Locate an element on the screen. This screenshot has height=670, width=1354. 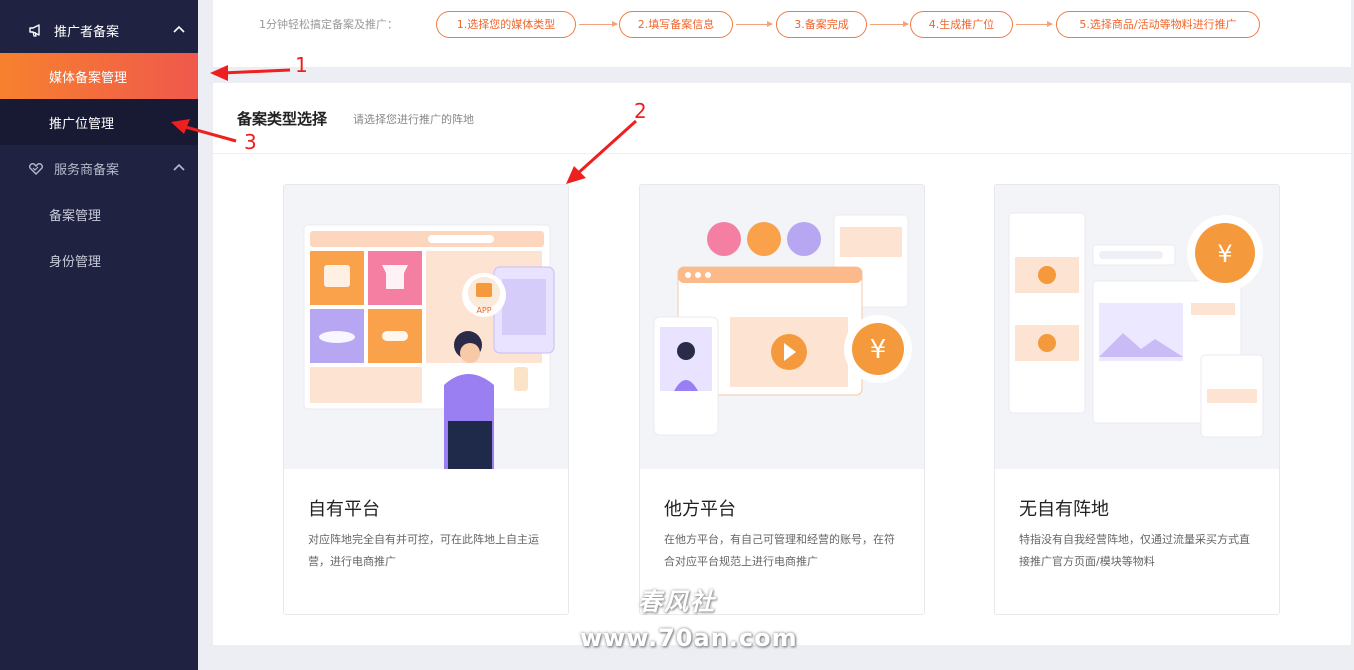
no-own-position-illustration: ¥ is located at coordinates (1137, 327).